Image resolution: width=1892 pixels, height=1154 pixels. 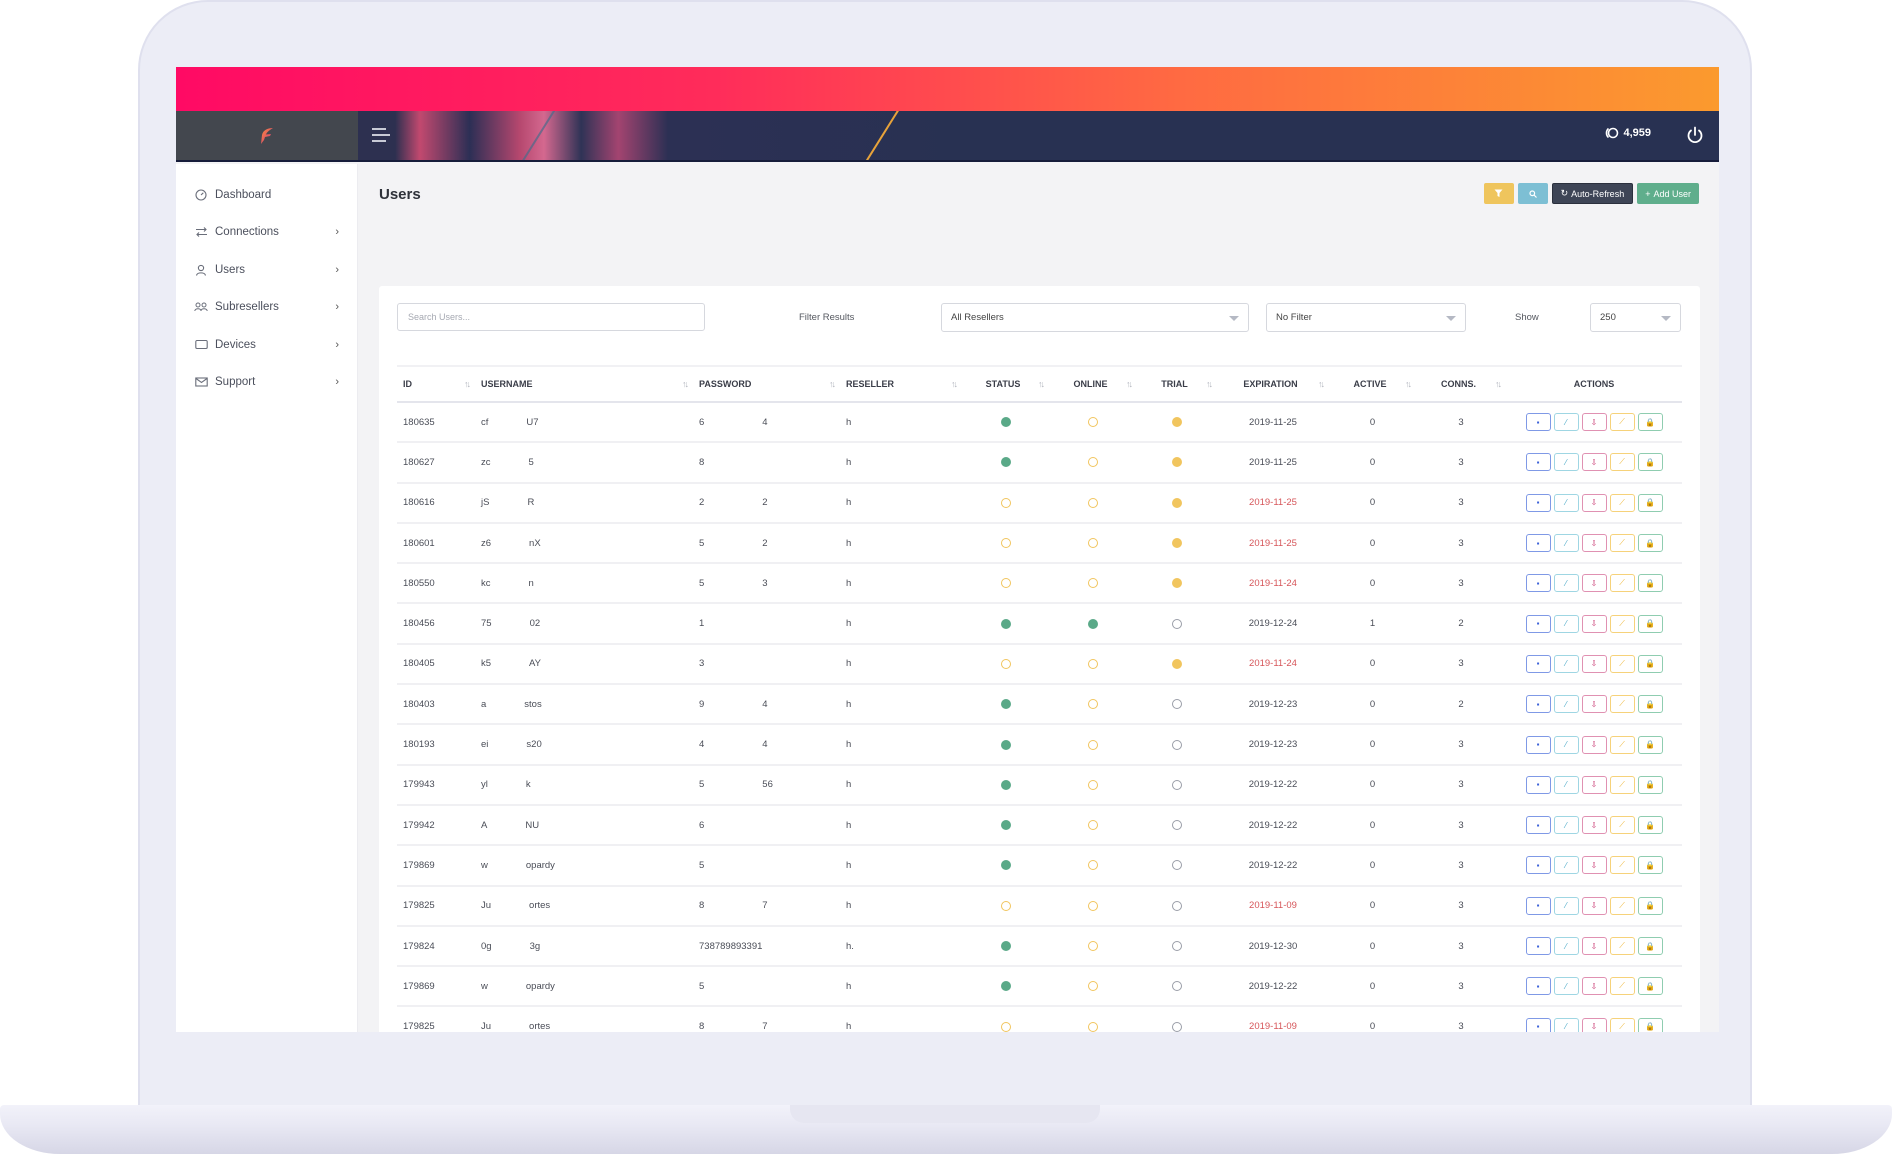 I want to click on sidebar-item-connections: Connections ›, so click(x=266, y=233).